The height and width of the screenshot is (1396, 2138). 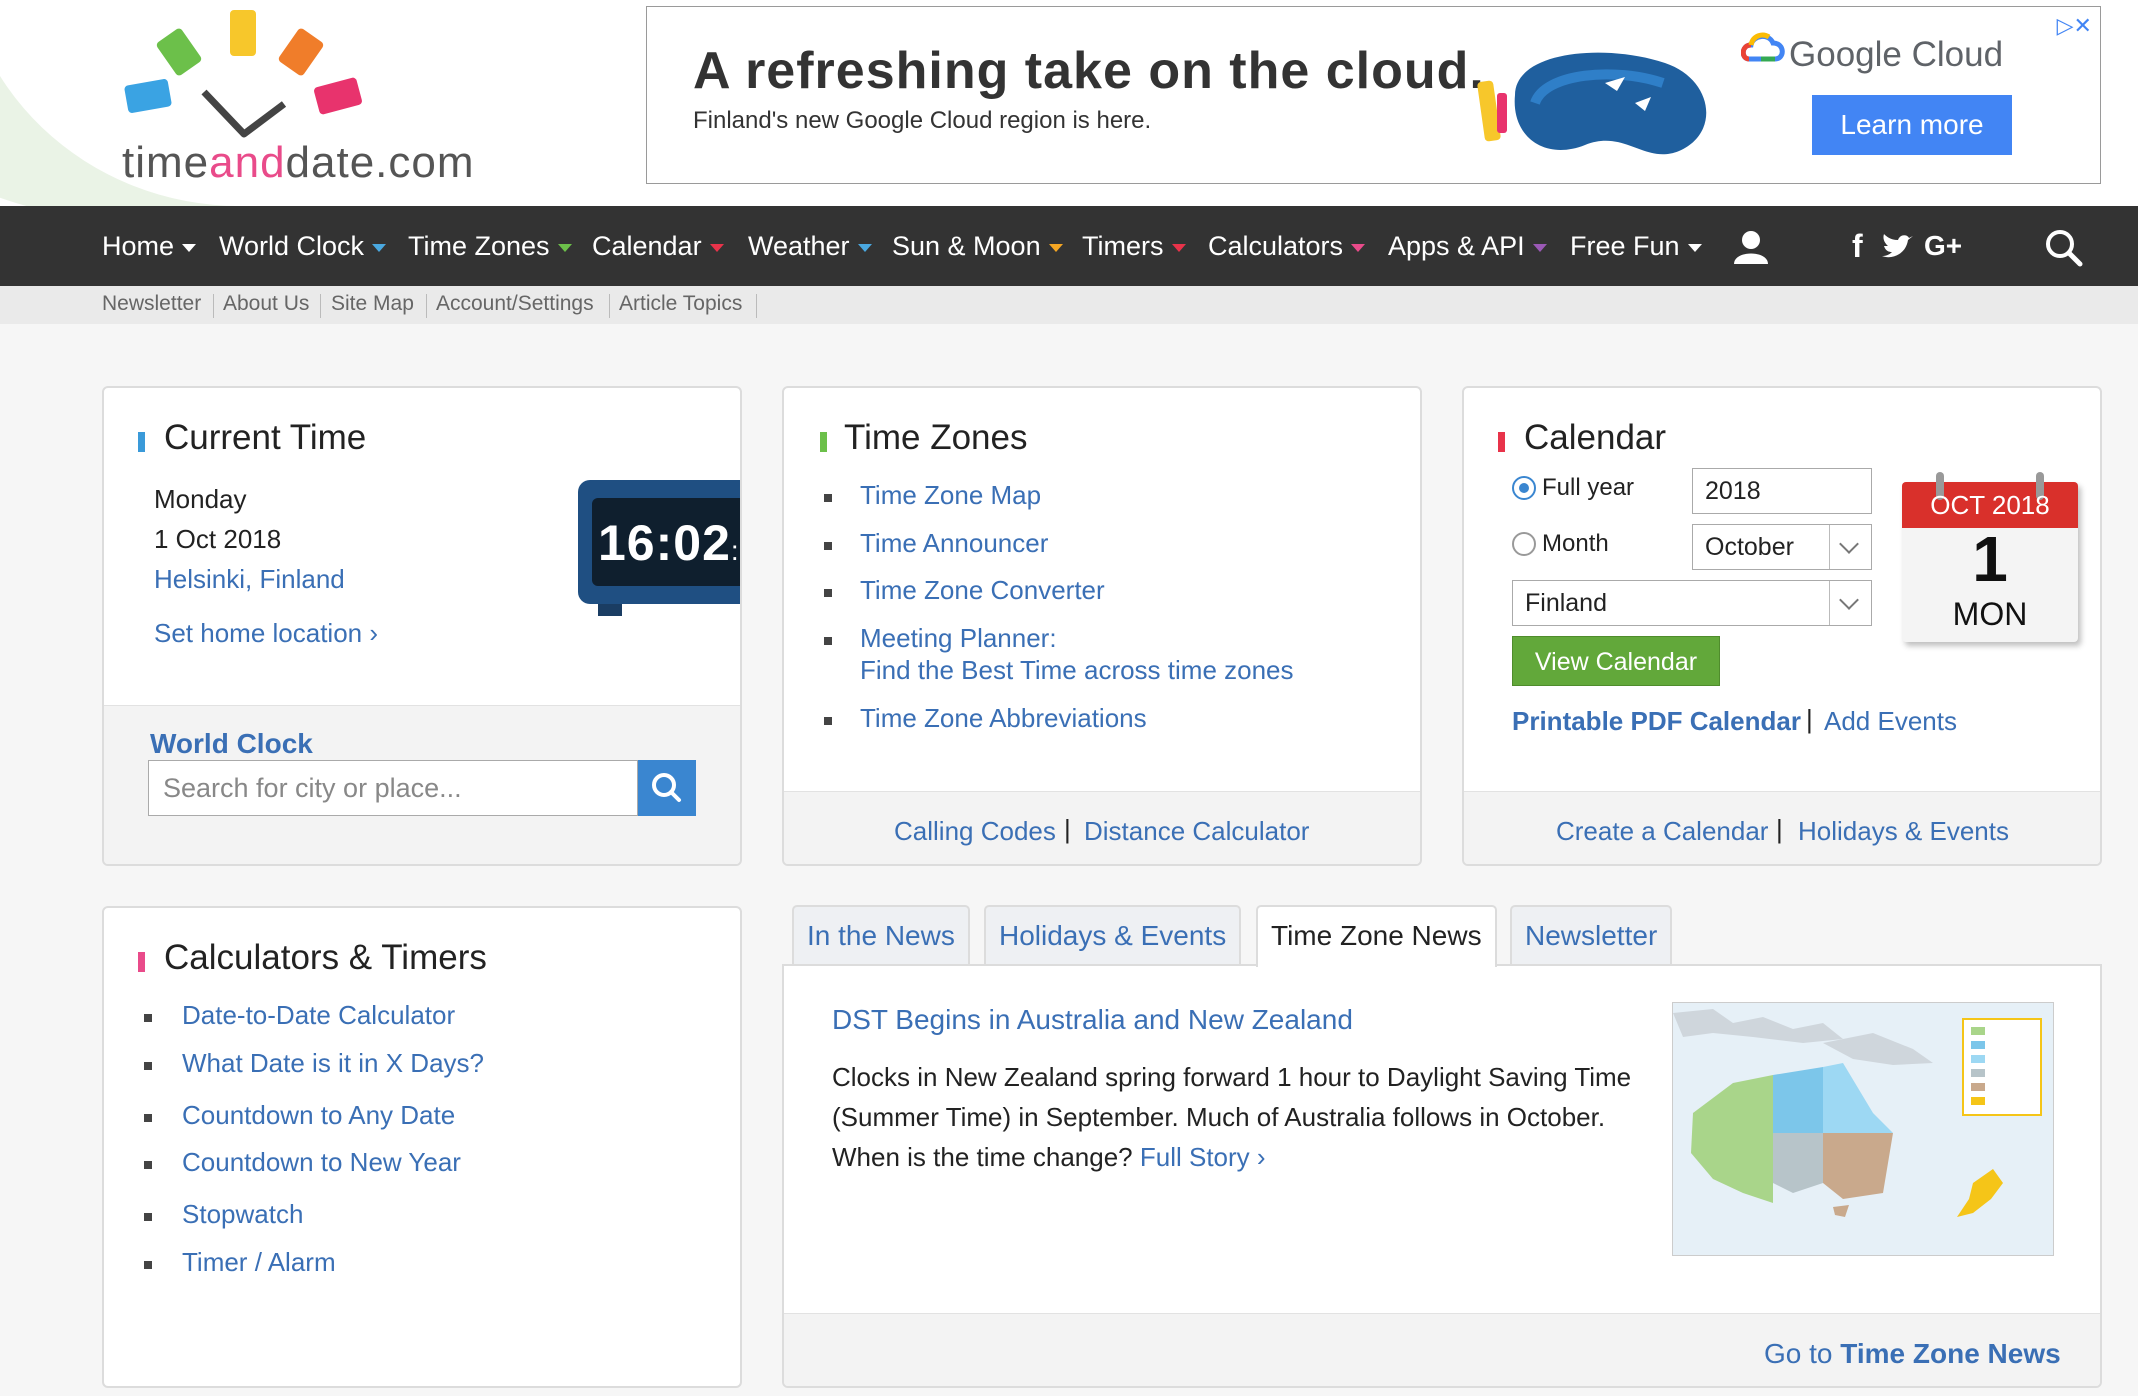 What do you see at coordinates (1990, 505) in the screenshot?
I see `calendar-month-year: OCT 2018` at bounding box center [1990, 505].